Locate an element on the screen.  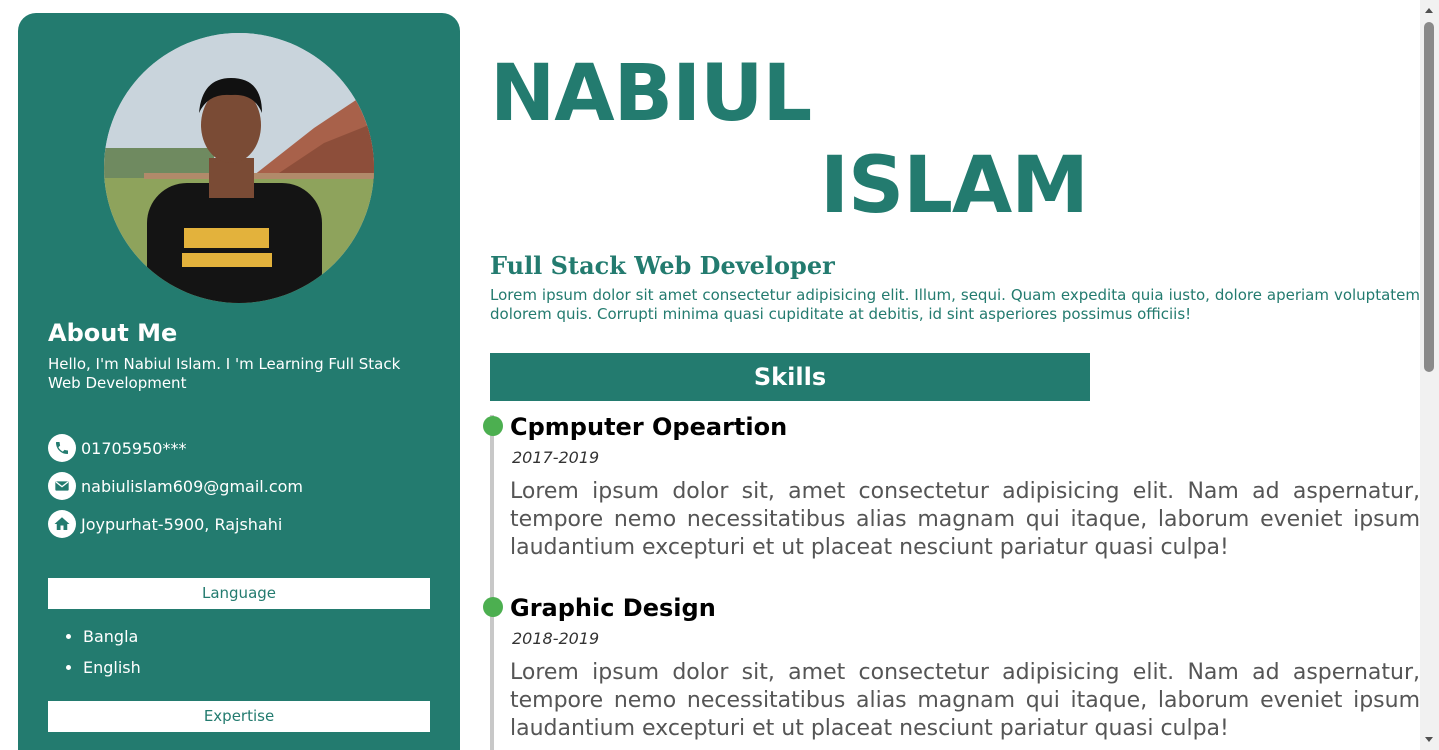
language-list: Bangla English is located at coordinates (94, 652).